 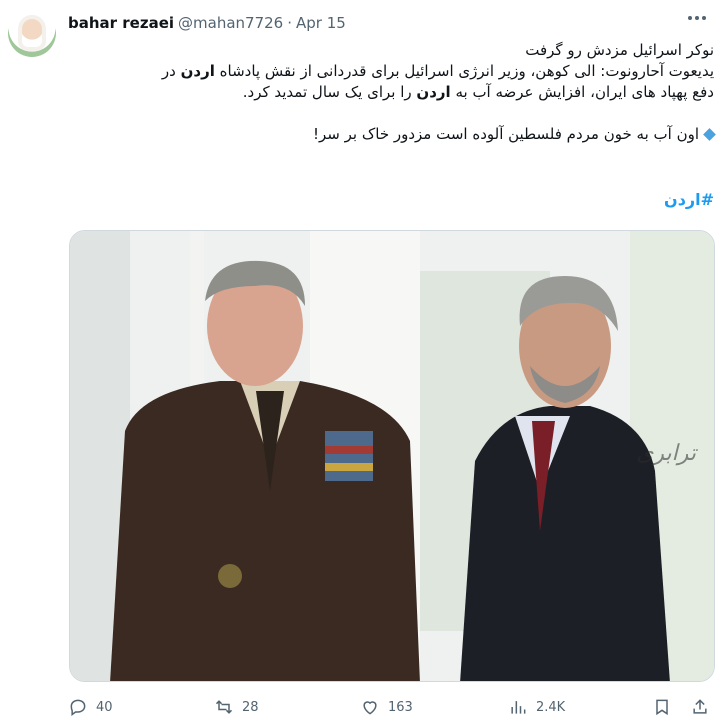 What do you see at coordinates (230, 23) in the screenshot?
I see `author-handle: @mahan7726` at bounding box center [230, 23].